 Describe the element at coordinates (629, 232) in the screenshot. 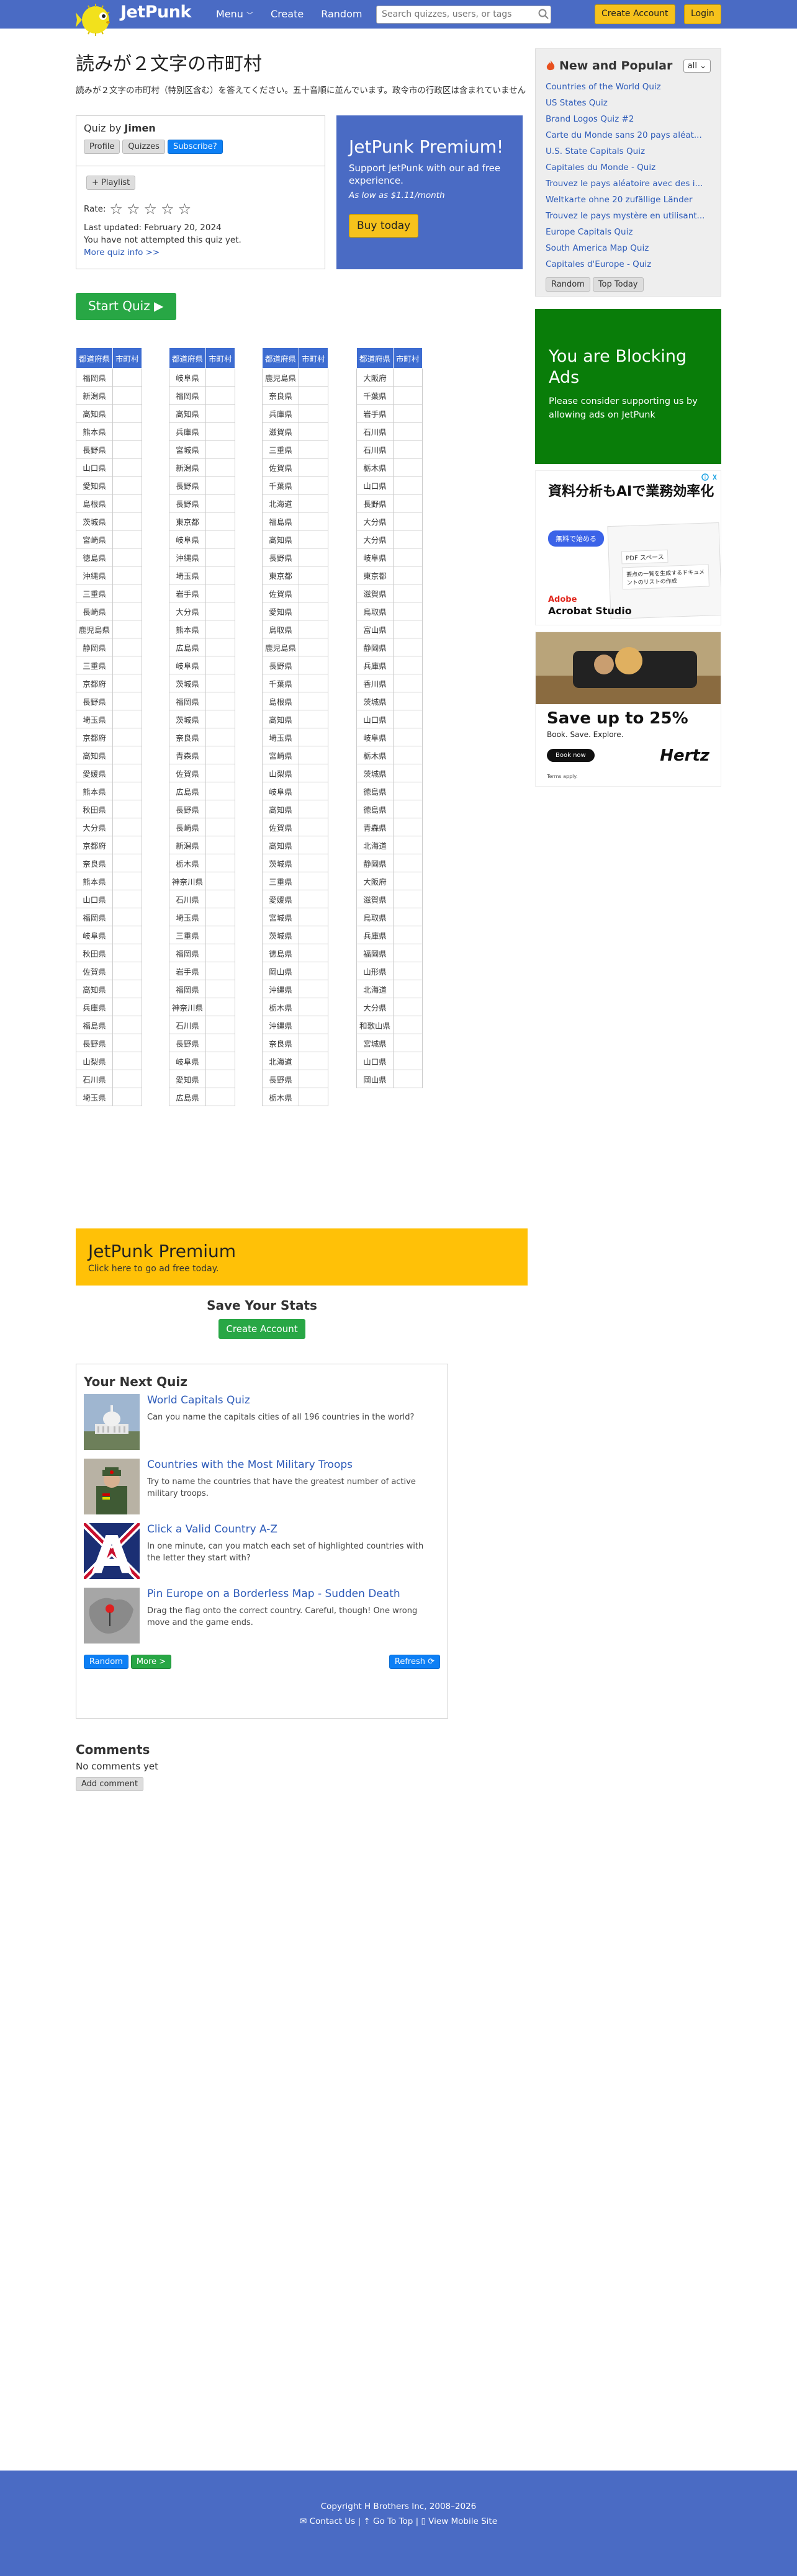

I see `popular-quiz-link: Europe Capitals Quiz` at that location.